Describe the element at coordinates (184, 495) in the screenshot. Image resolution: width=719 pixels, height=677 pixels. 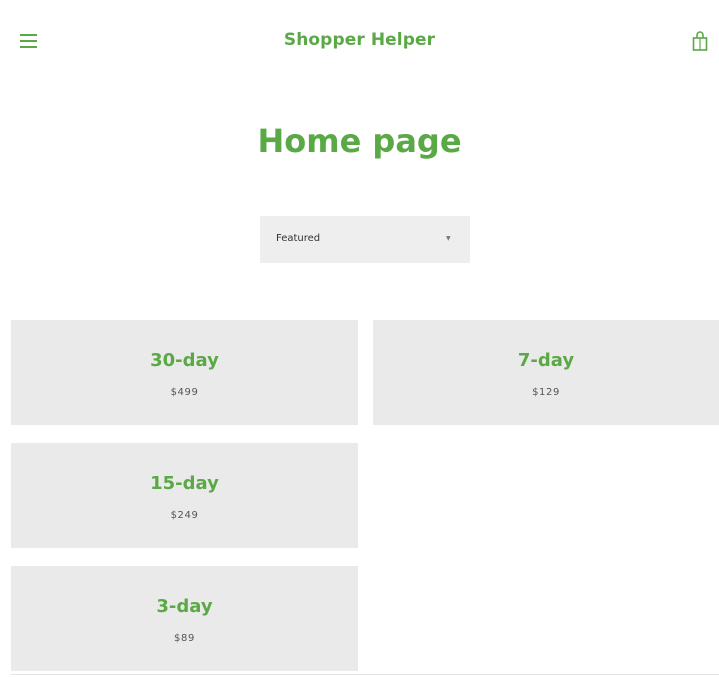
I see `product-card-15-day: 15-day $249` at that location.